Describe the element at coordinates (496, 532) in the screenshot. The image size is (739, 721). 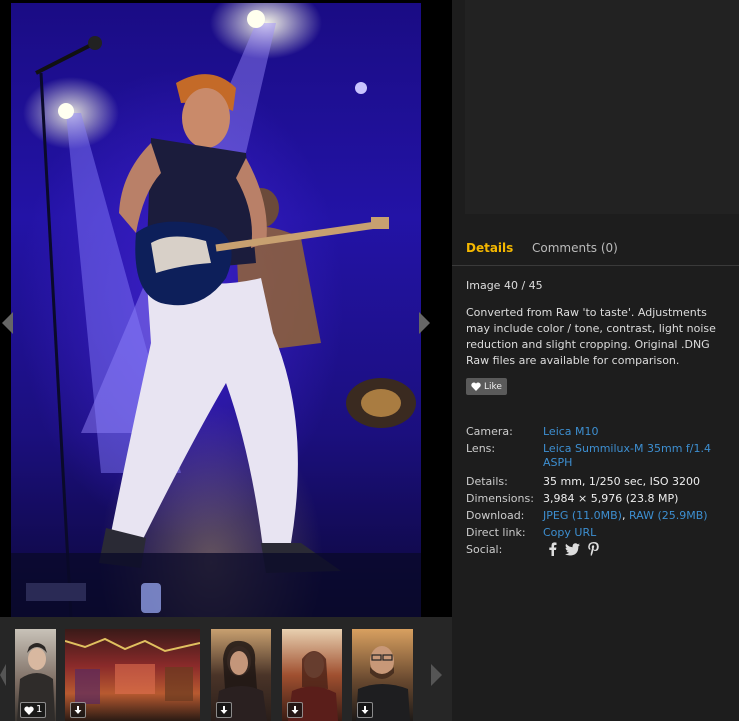
I see `direct-link-label: Direct link:` at that location.